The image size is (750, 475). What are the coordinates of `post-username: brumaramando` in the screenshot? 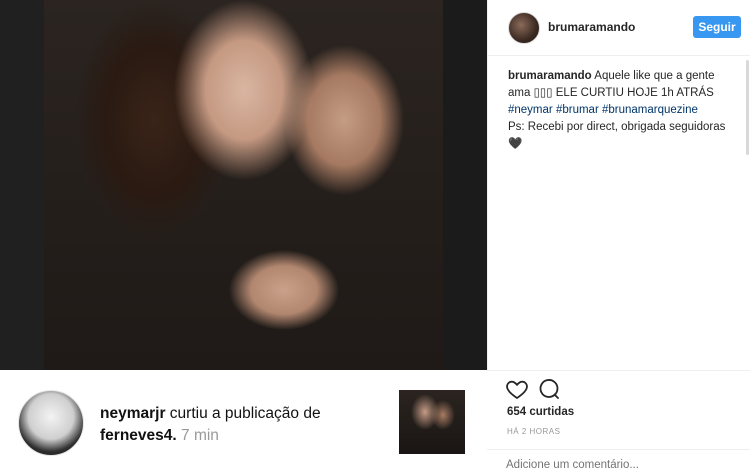 It's located at (591, 27).